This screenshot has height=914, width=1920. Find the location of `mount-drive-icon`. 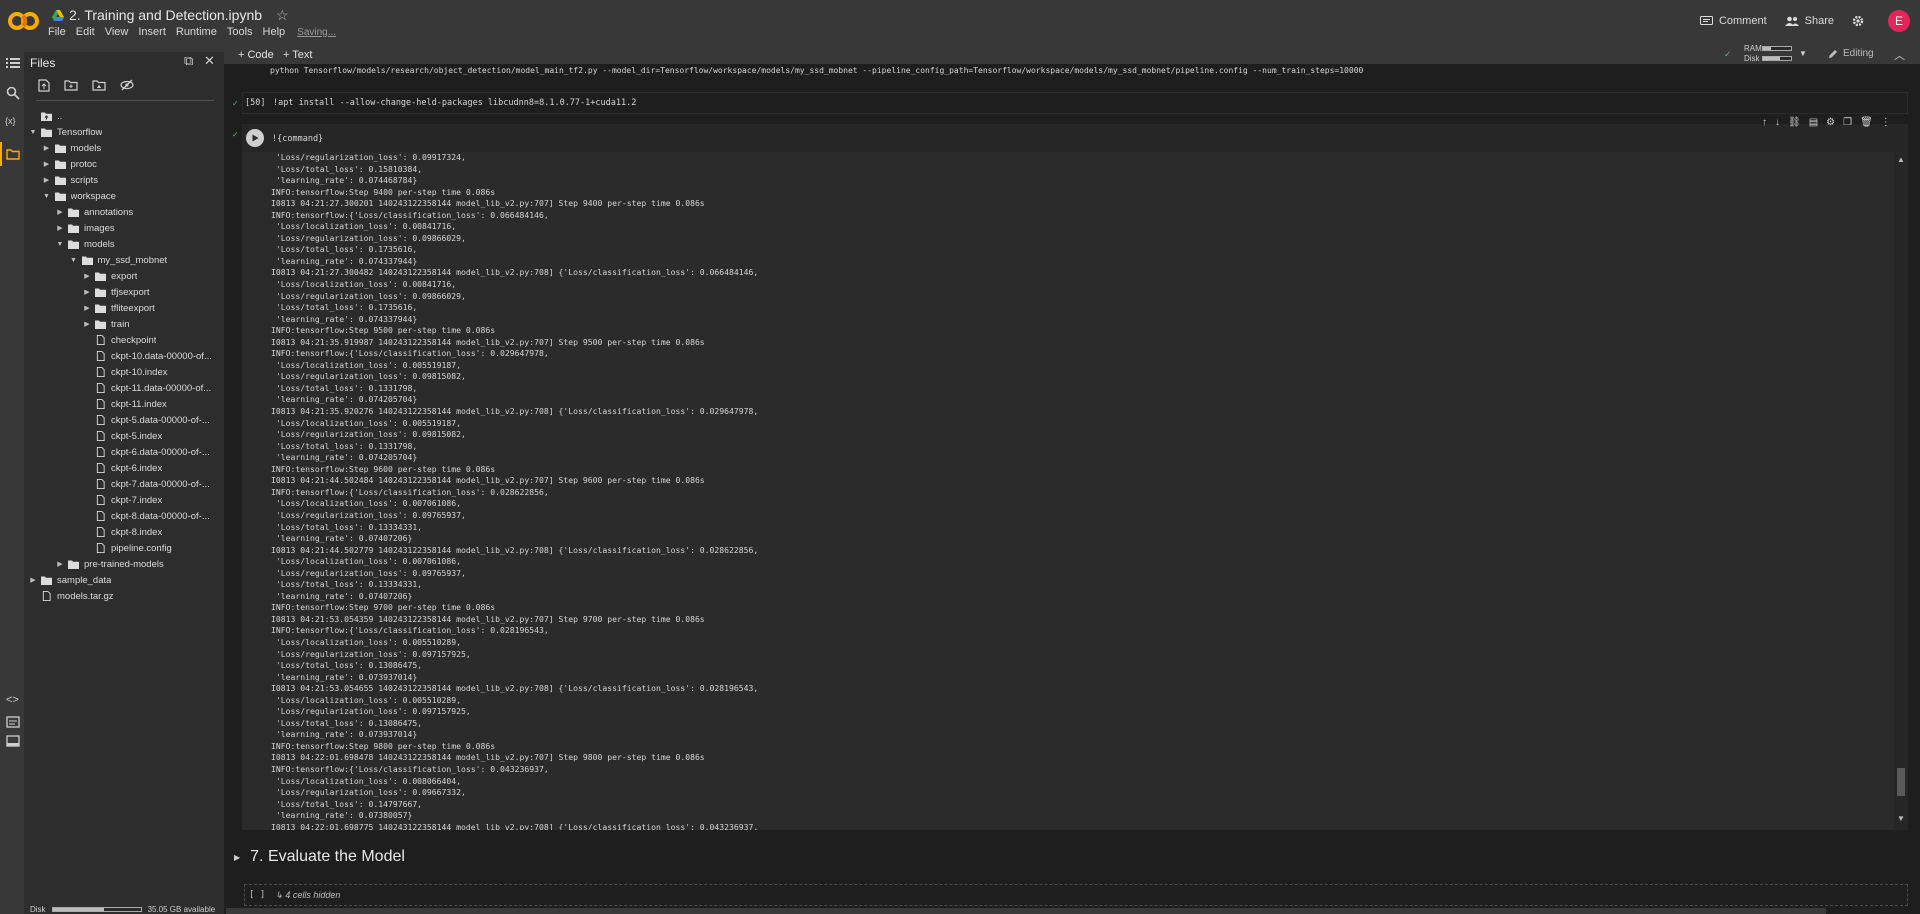

mount-drive-icon is located at coordinates (99, 85).